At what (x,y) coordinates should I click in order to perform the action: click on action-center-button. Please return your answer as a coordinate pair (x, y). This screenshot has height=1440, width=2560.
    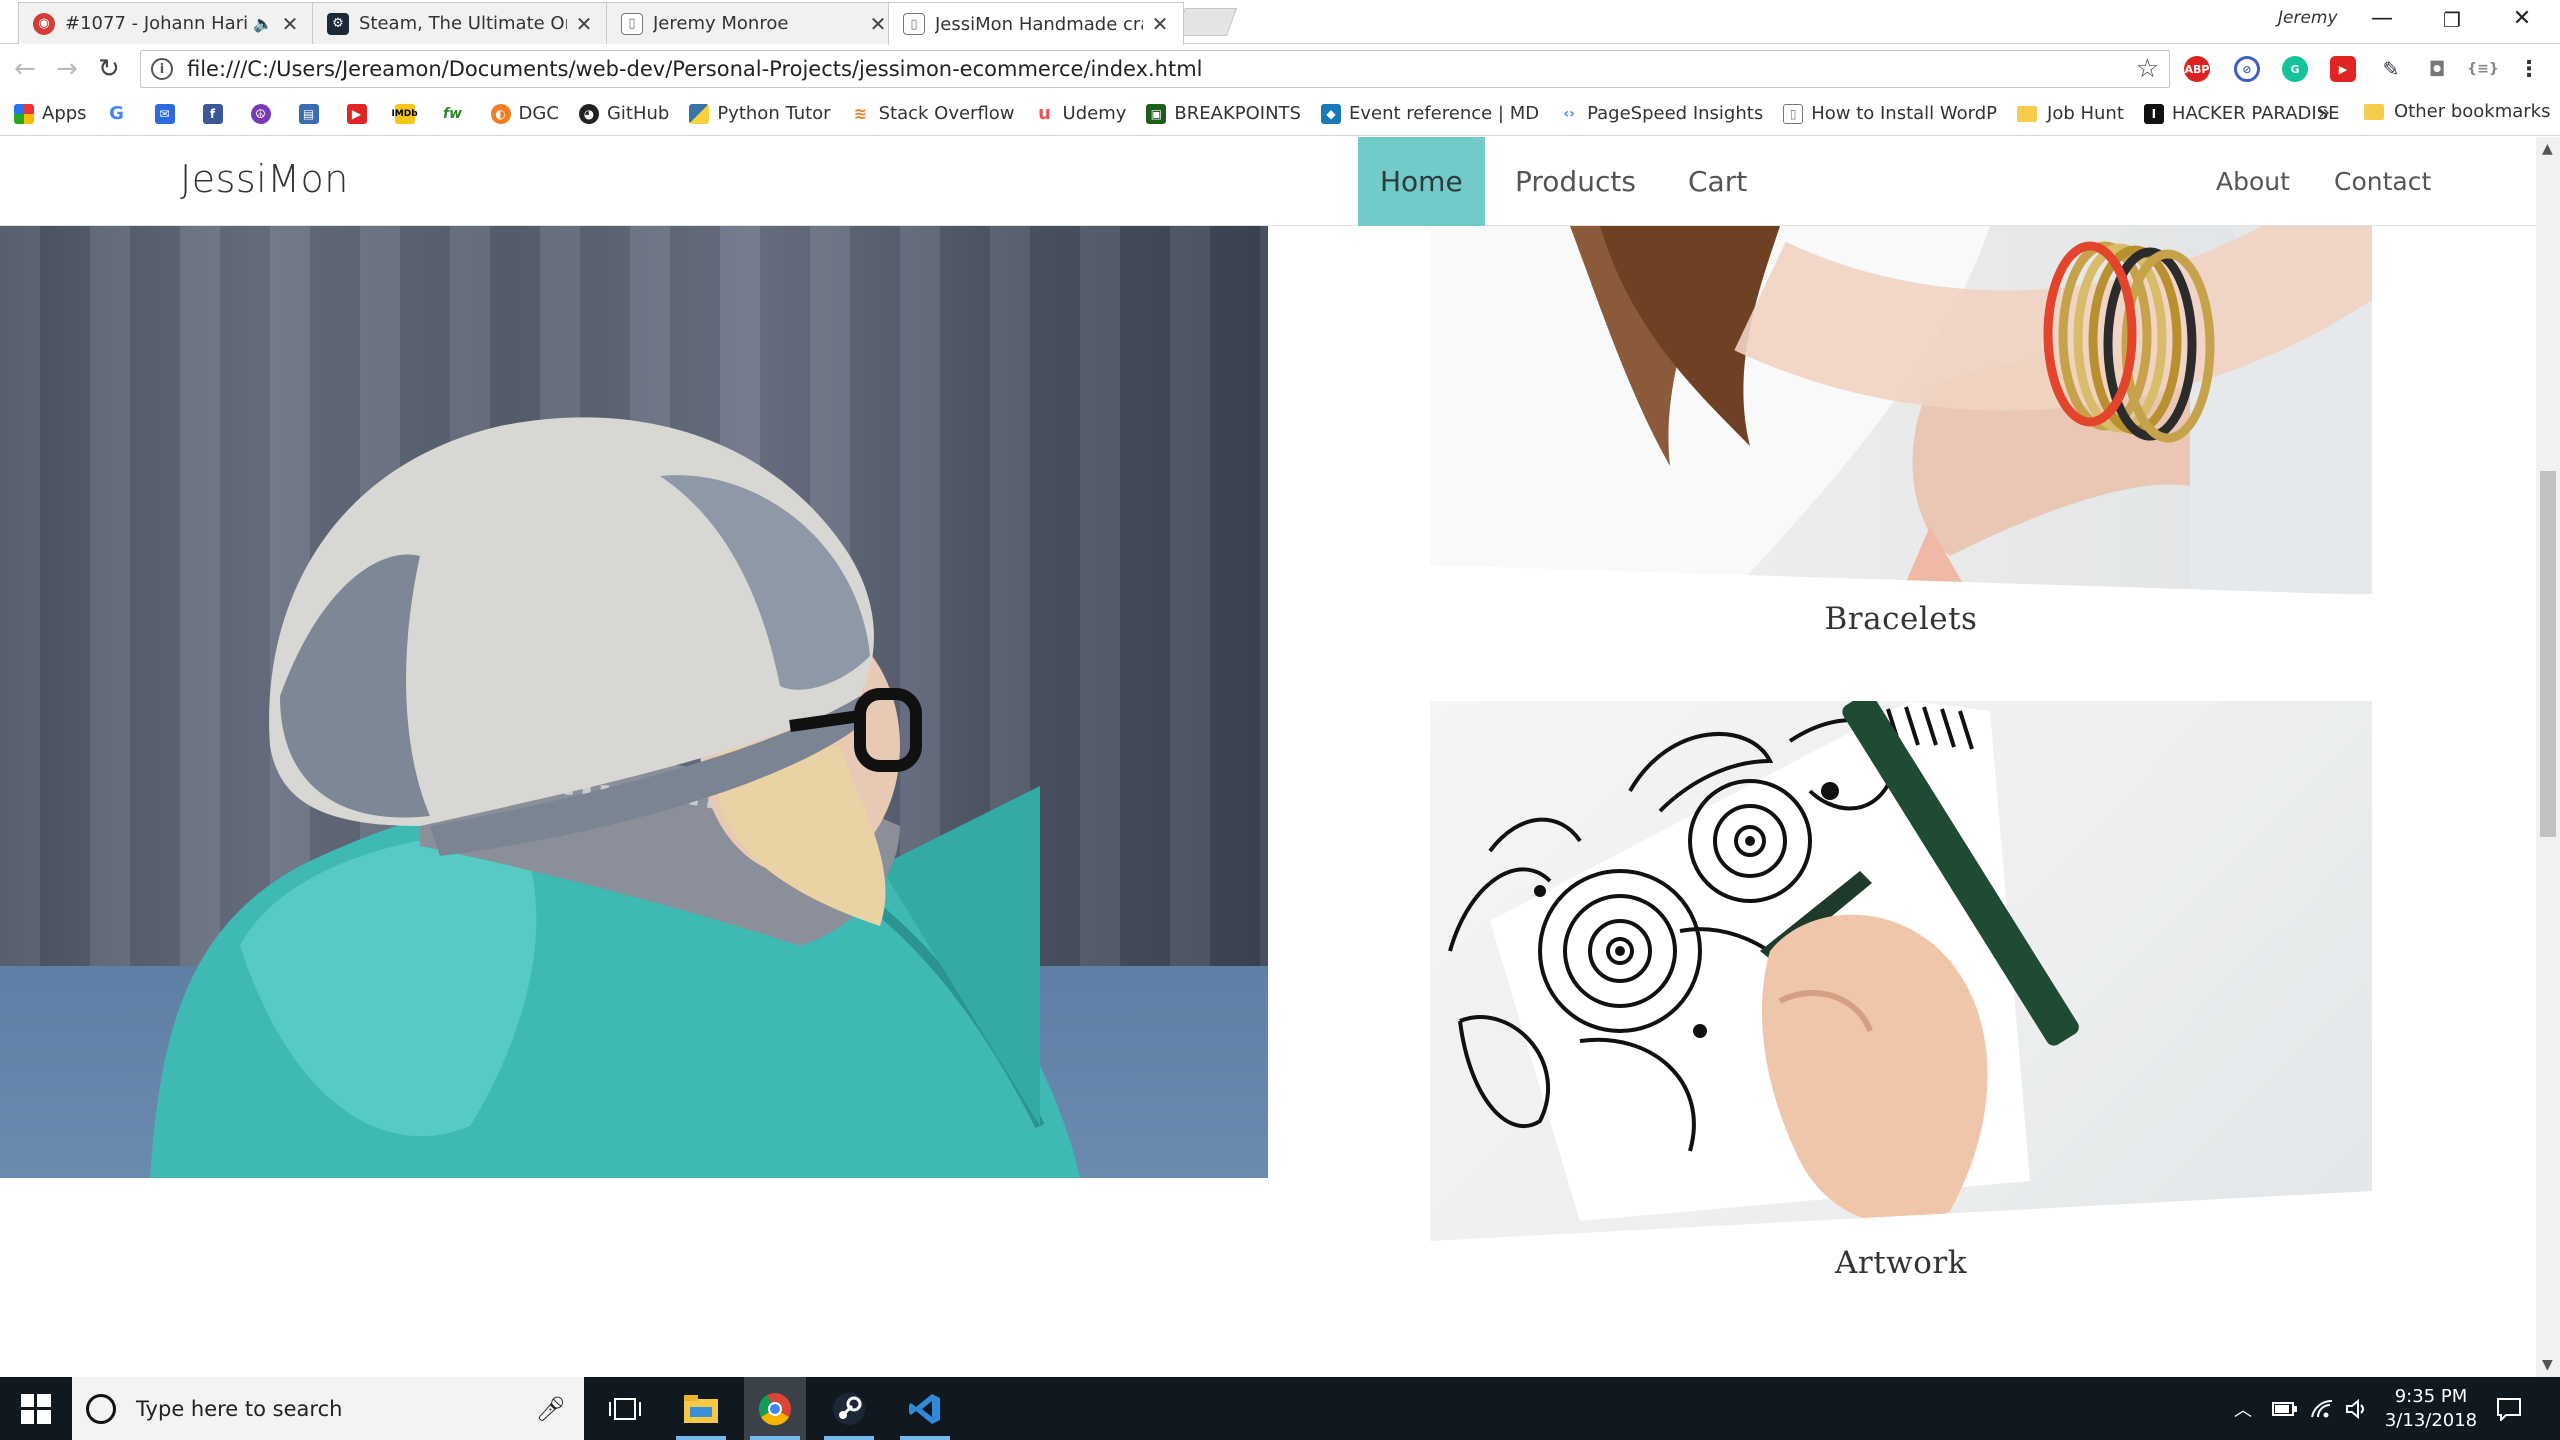
    Looking at the image, I should click on (2509, 1408).